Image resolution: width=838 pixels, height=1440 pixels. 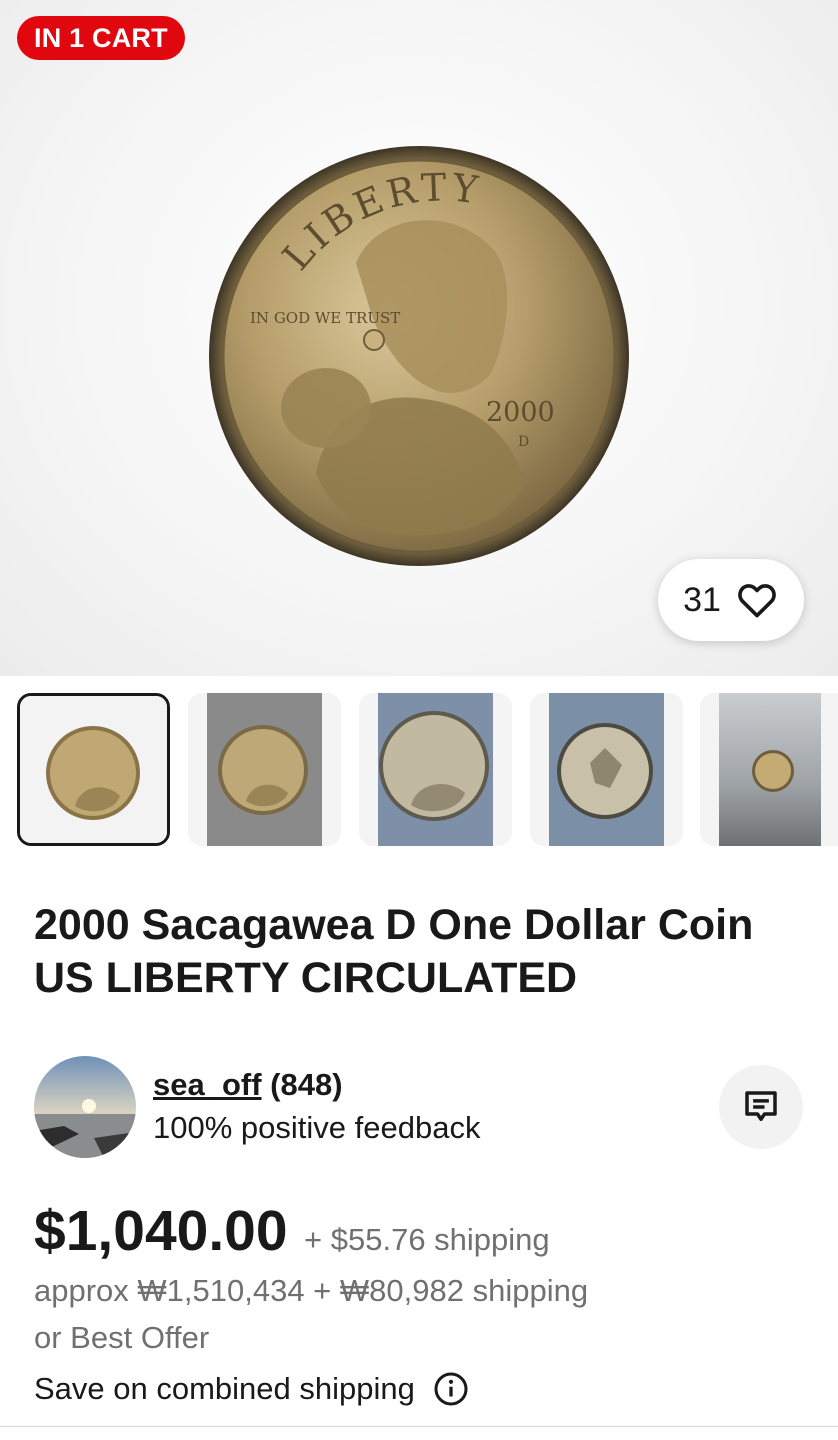 What do you see at coordinates (773, 771) in the screenshot?
I see `thumbnail-5-image` at bounding box center [773, 771].